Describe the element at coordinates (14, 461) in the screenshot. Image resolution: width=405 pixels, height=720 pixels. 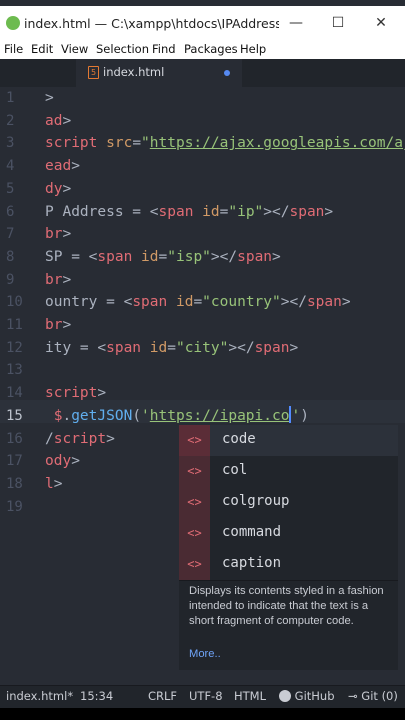
I see `line-number: 17` at that location.